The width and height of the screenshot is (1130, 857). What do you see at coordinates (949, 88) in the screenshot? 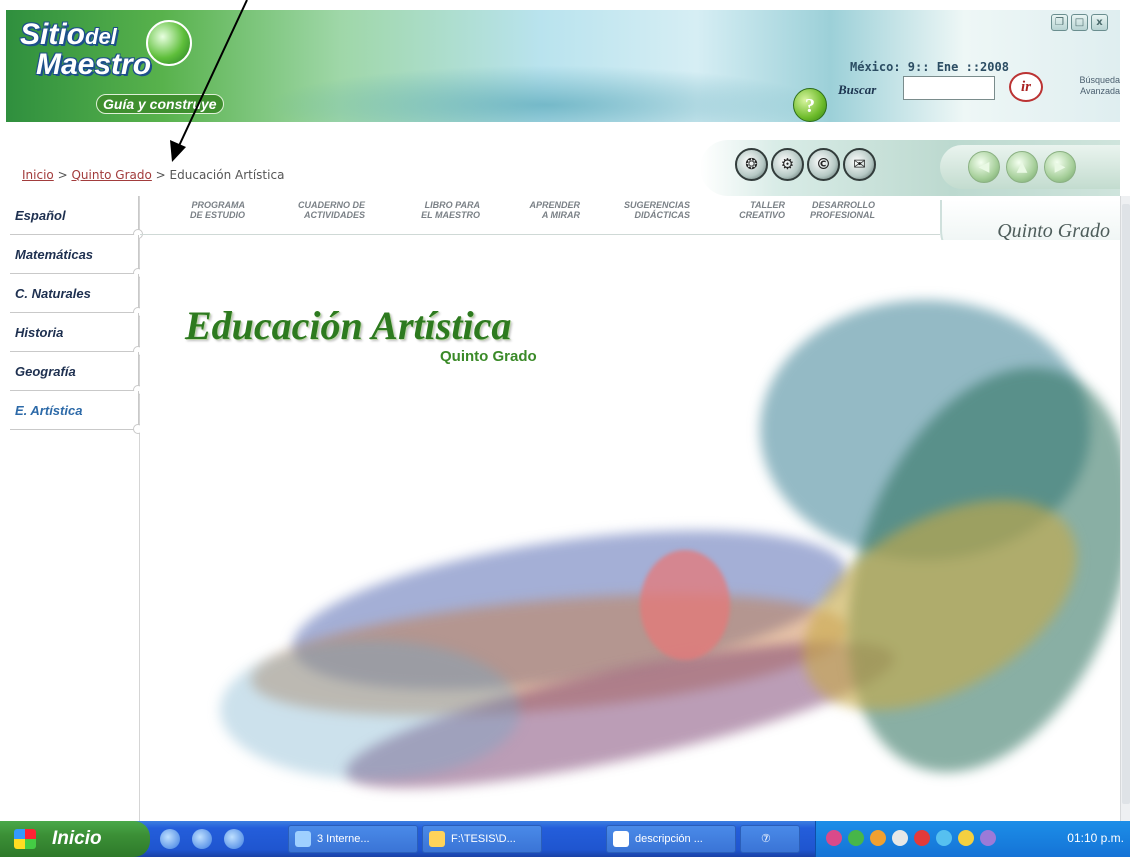
I see `search-input` at bounding box center [949, 88].